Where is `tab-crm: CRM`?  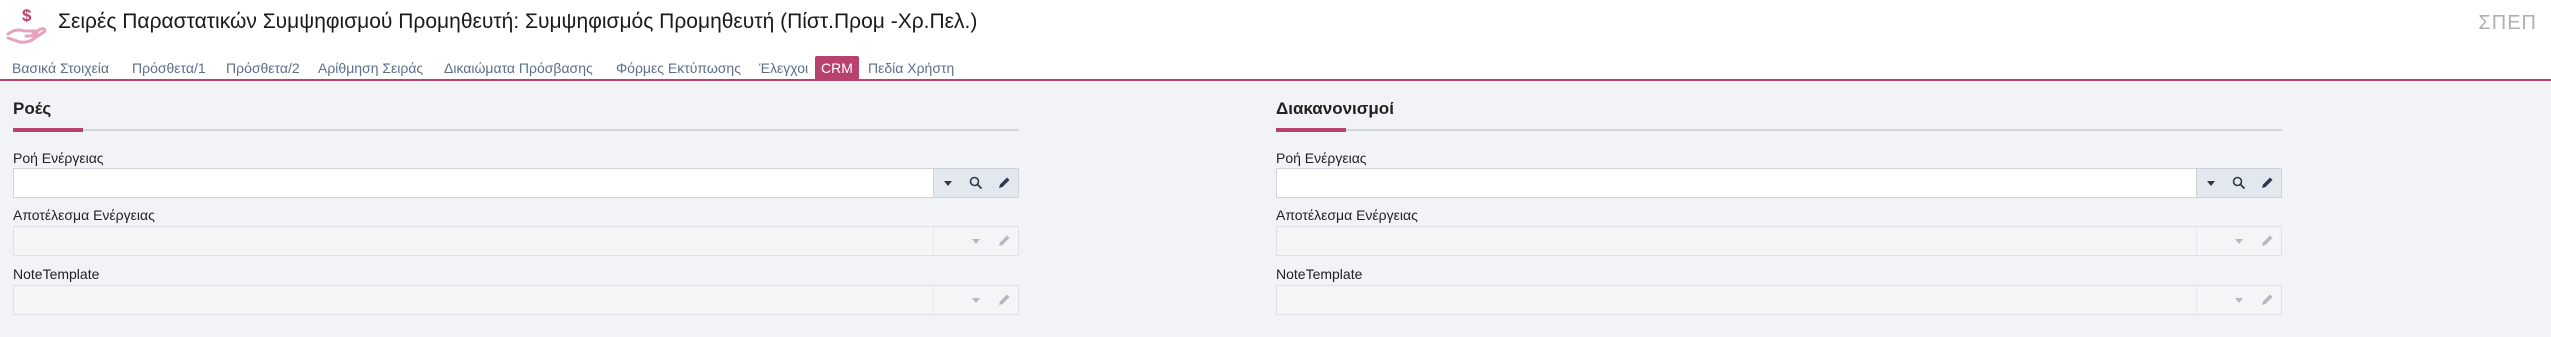
tab-crm: CRM is located at coordinates (837, 68).